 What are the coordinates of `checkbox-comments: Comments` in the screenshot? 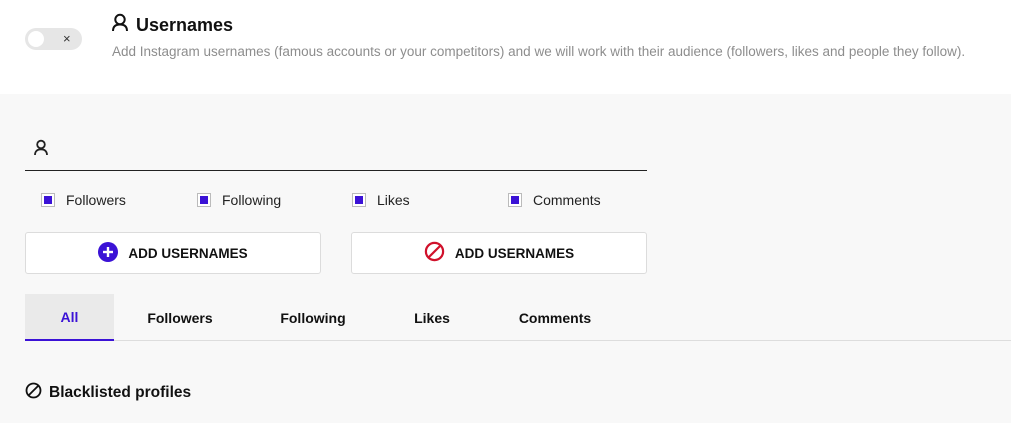 It's located at (554, 200).